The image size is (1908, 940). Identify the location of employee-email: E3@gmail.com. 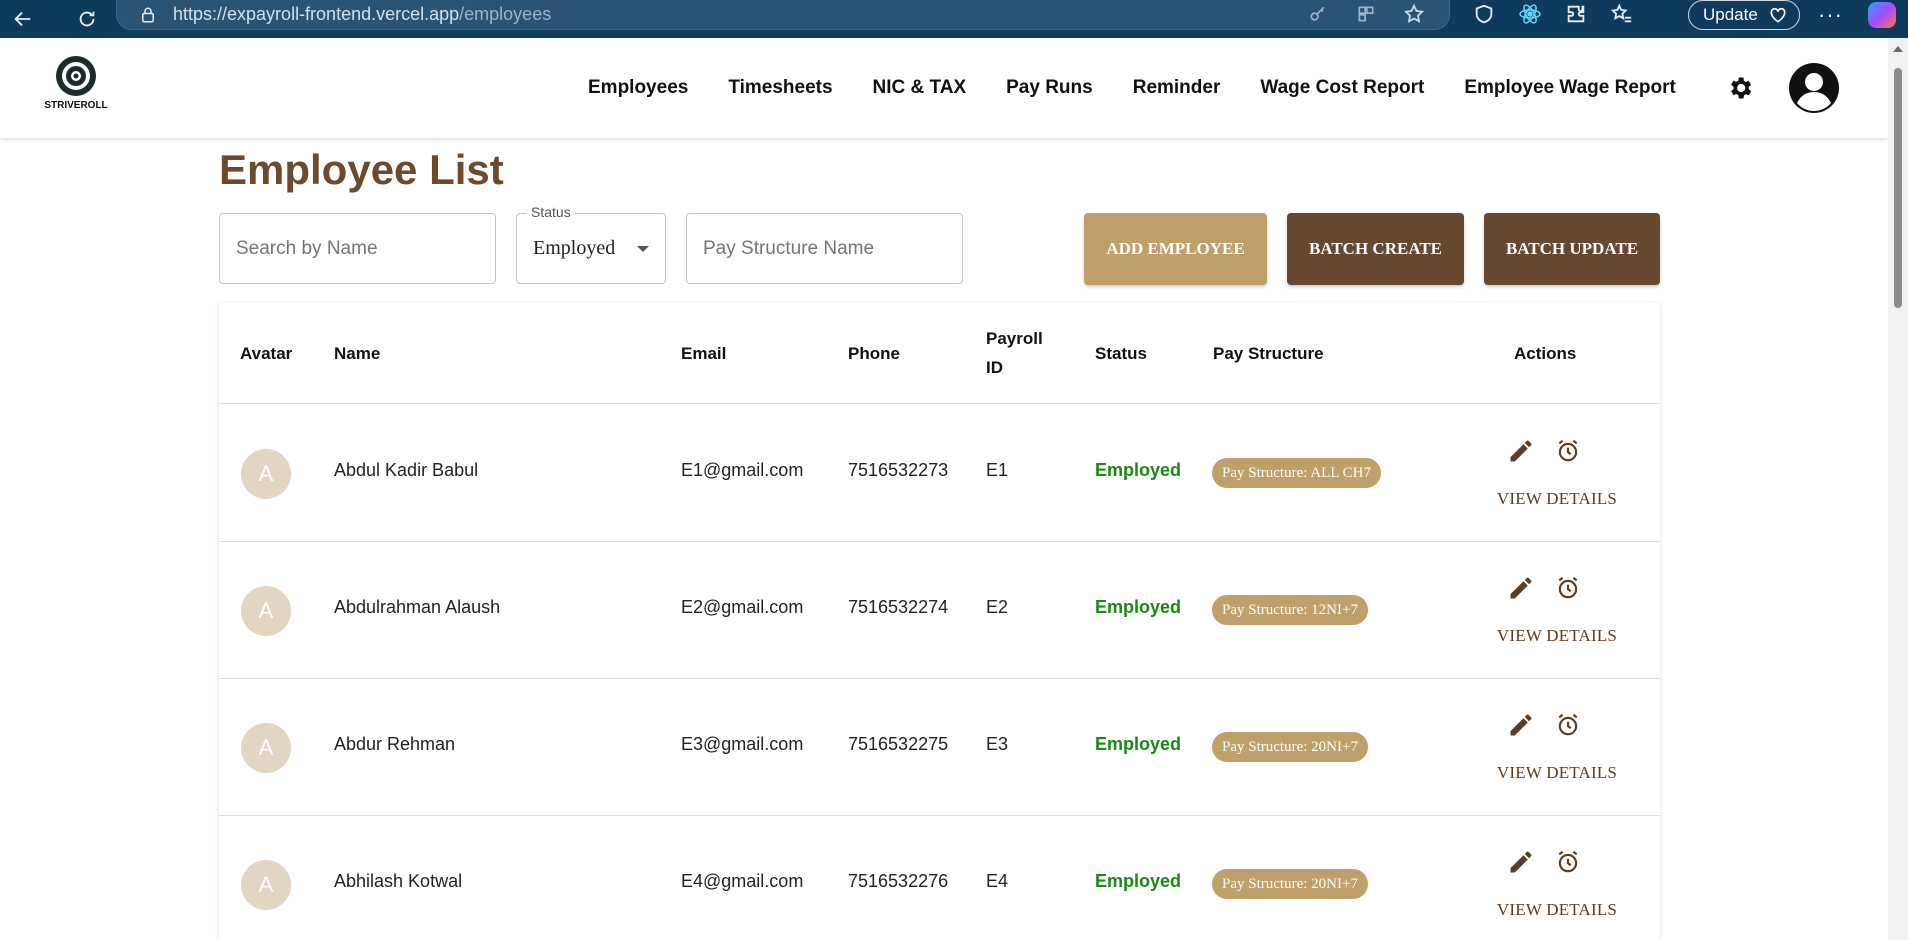
(742, 744).